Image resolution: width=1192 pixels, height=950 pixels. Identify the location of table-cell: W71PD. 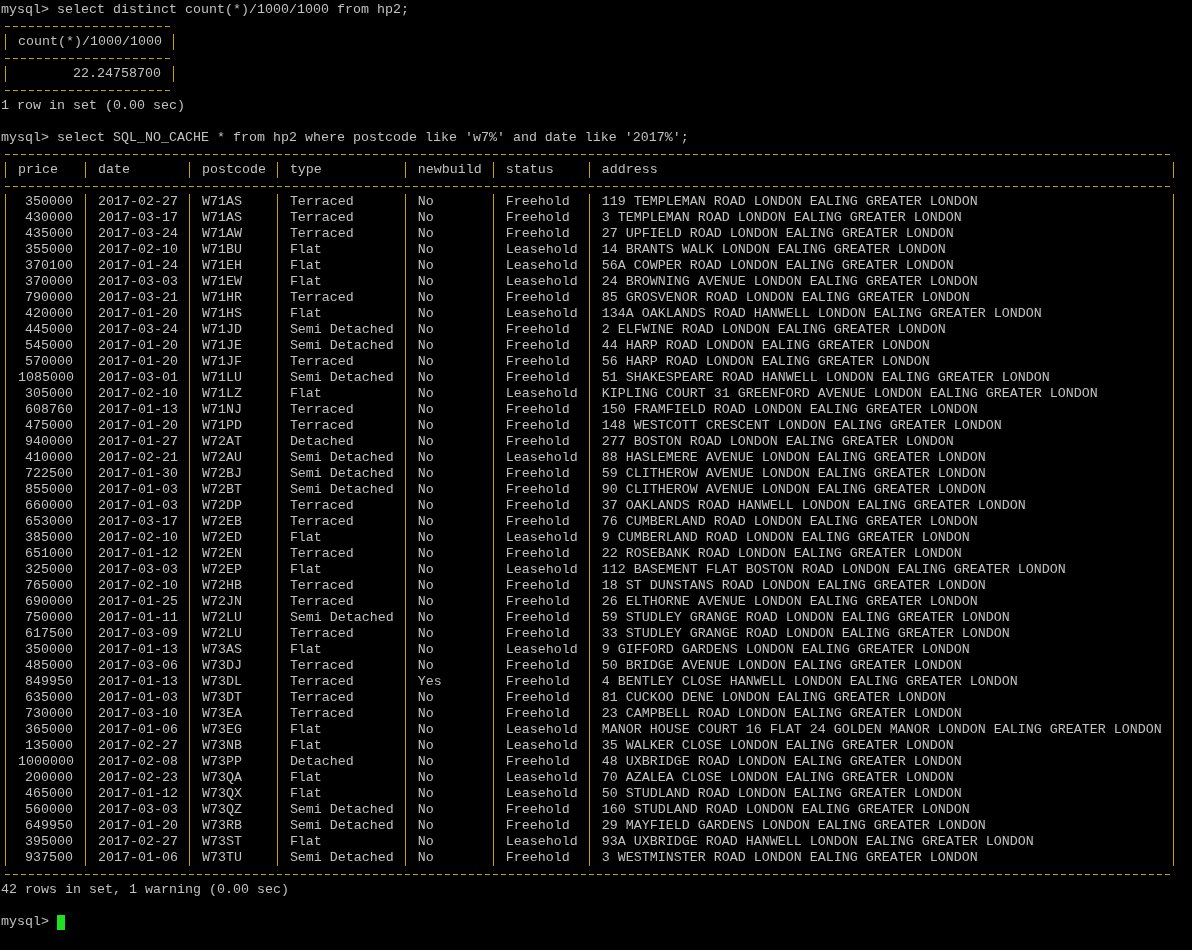
(232, 426).